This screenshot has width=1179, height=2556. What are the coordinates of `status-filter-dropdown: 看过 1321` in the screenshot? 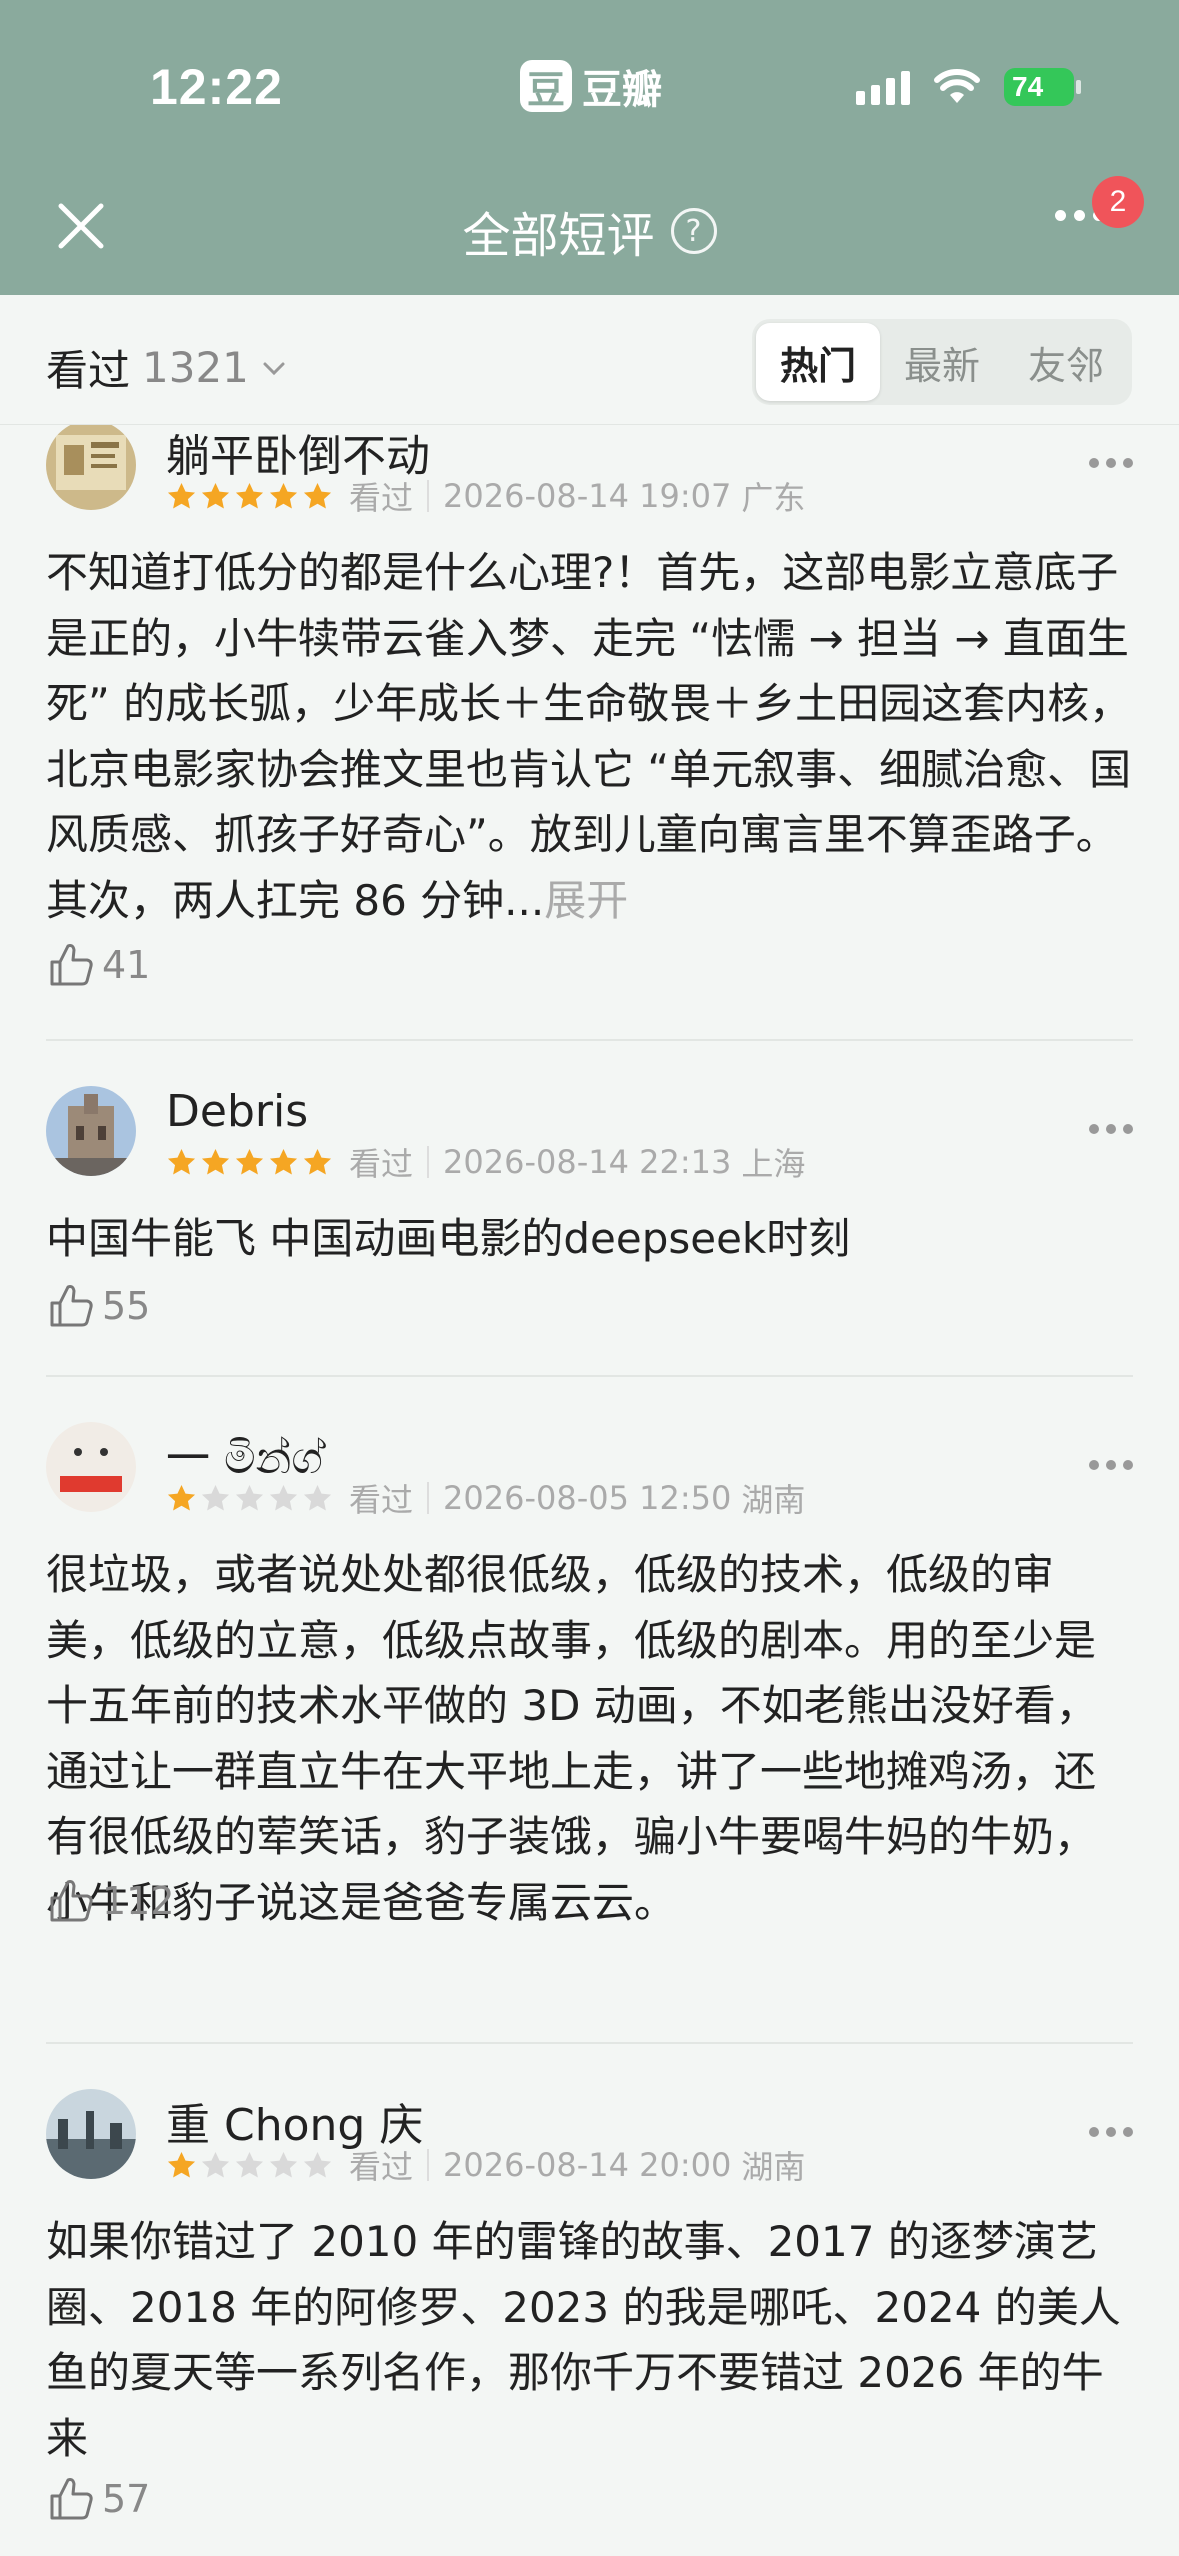 It's located at (166, 367).